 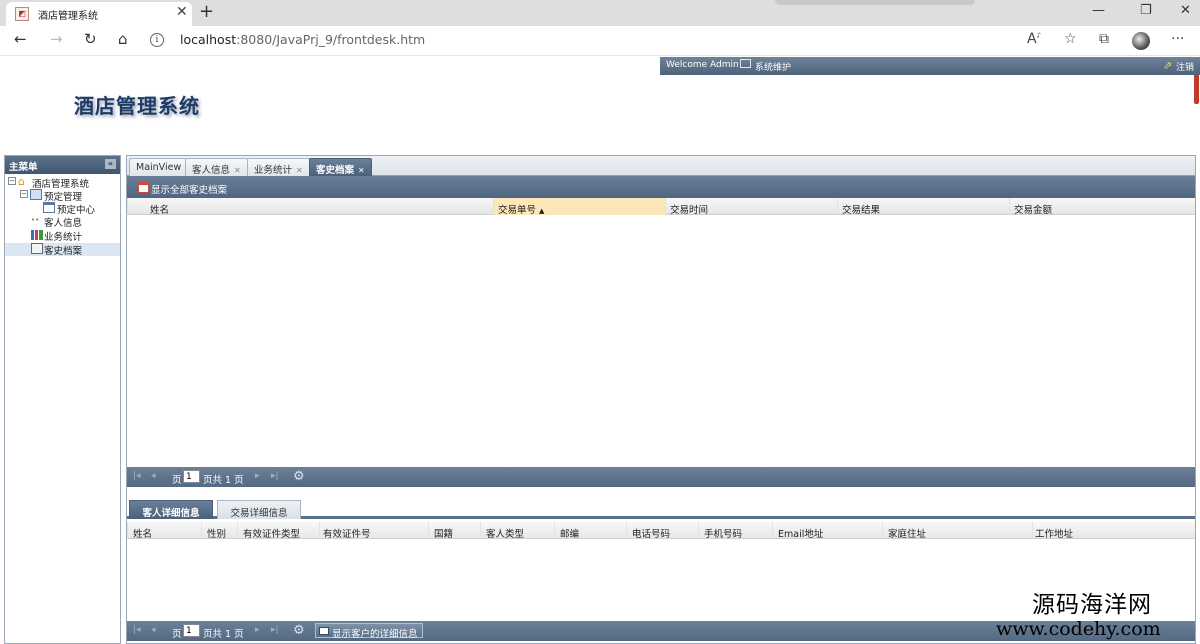 I want to click on site-info-icon: i, so click(x=157, y=40).